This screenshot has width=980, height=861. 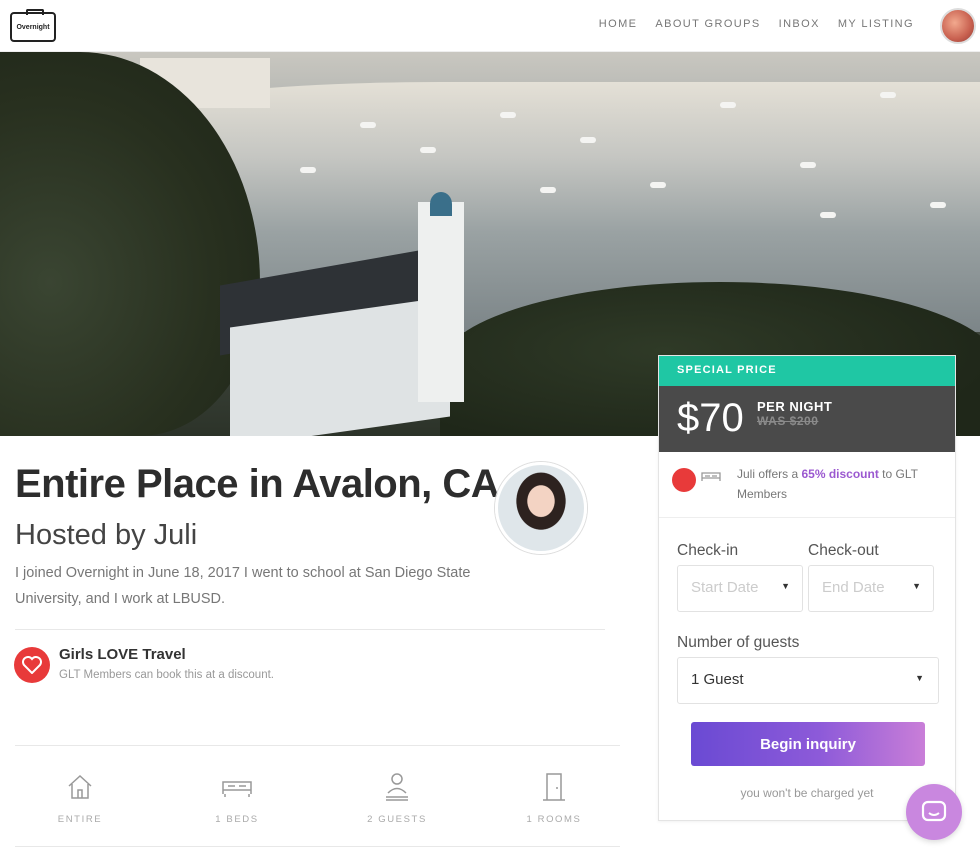 What do you see at coordinates (441, 302) in the screenshot?
I see `lighthouse-tower` at bounding box center [441, 302].